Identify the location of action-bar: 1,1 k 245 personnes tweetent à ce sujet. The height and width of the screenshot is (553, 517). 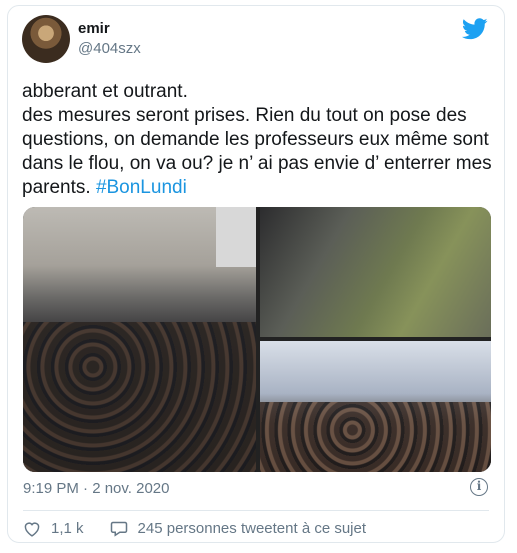
(207, 528).